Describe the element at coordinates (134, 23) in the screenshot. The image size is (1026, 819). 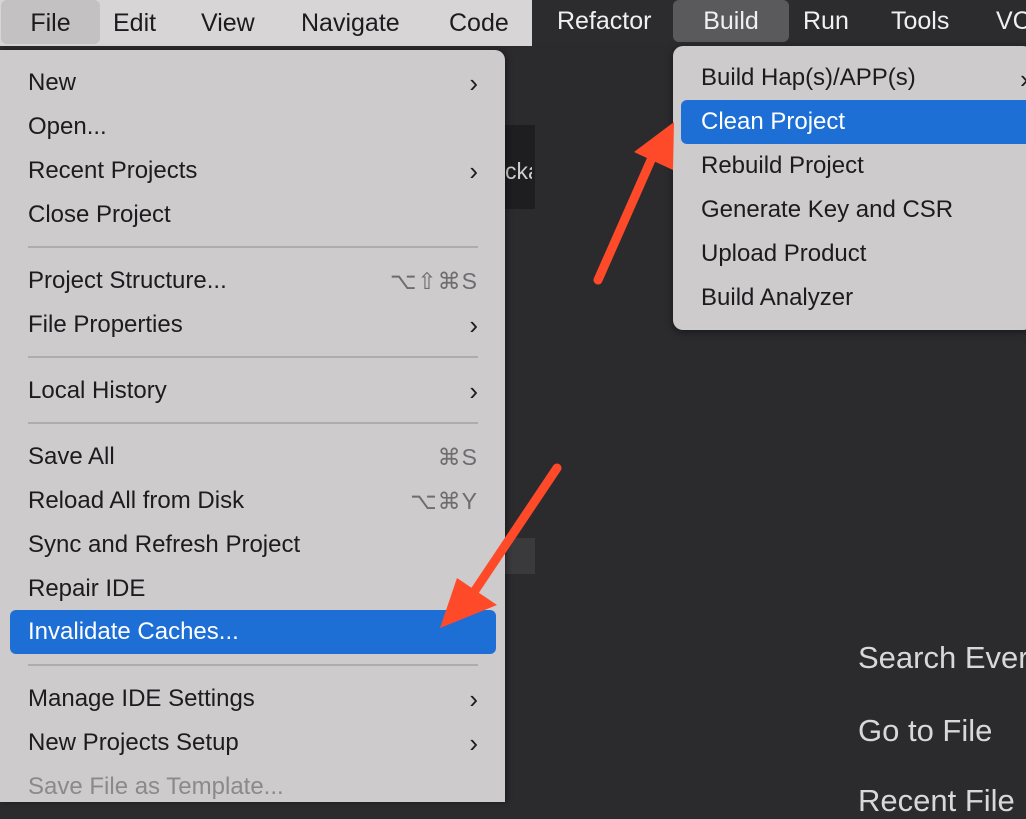
I see `menu-edit: Edit` at that location.